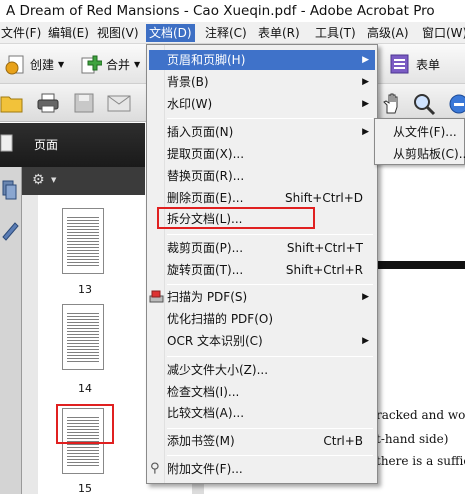 This screenshot has height=495, width=465. I want to click on hand-tool-icon, so click(392, 104).